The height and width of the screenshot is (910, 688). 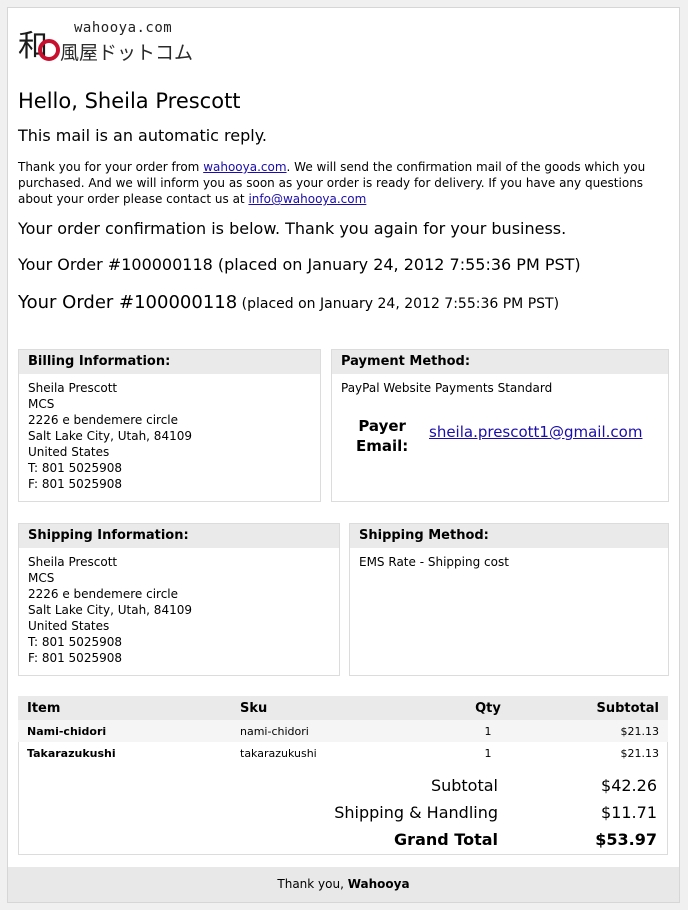 I want to click on billing-line: T: 801 5025908, so click(x=75, y=468).